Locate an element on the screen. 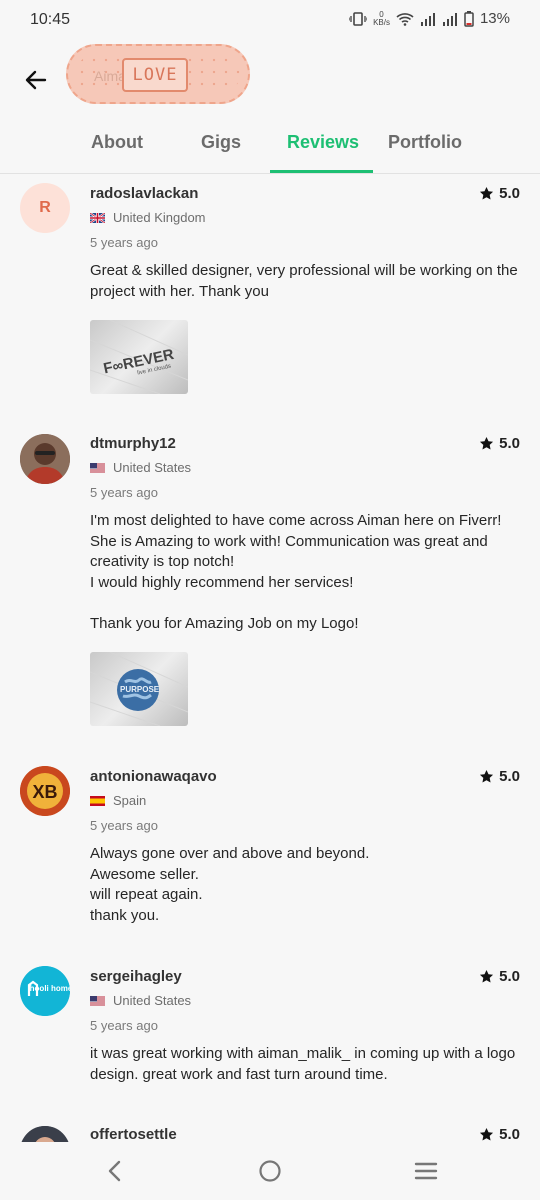 The image size is (540, 1200). arrow-left-icon is located at coordinates (36, 80).